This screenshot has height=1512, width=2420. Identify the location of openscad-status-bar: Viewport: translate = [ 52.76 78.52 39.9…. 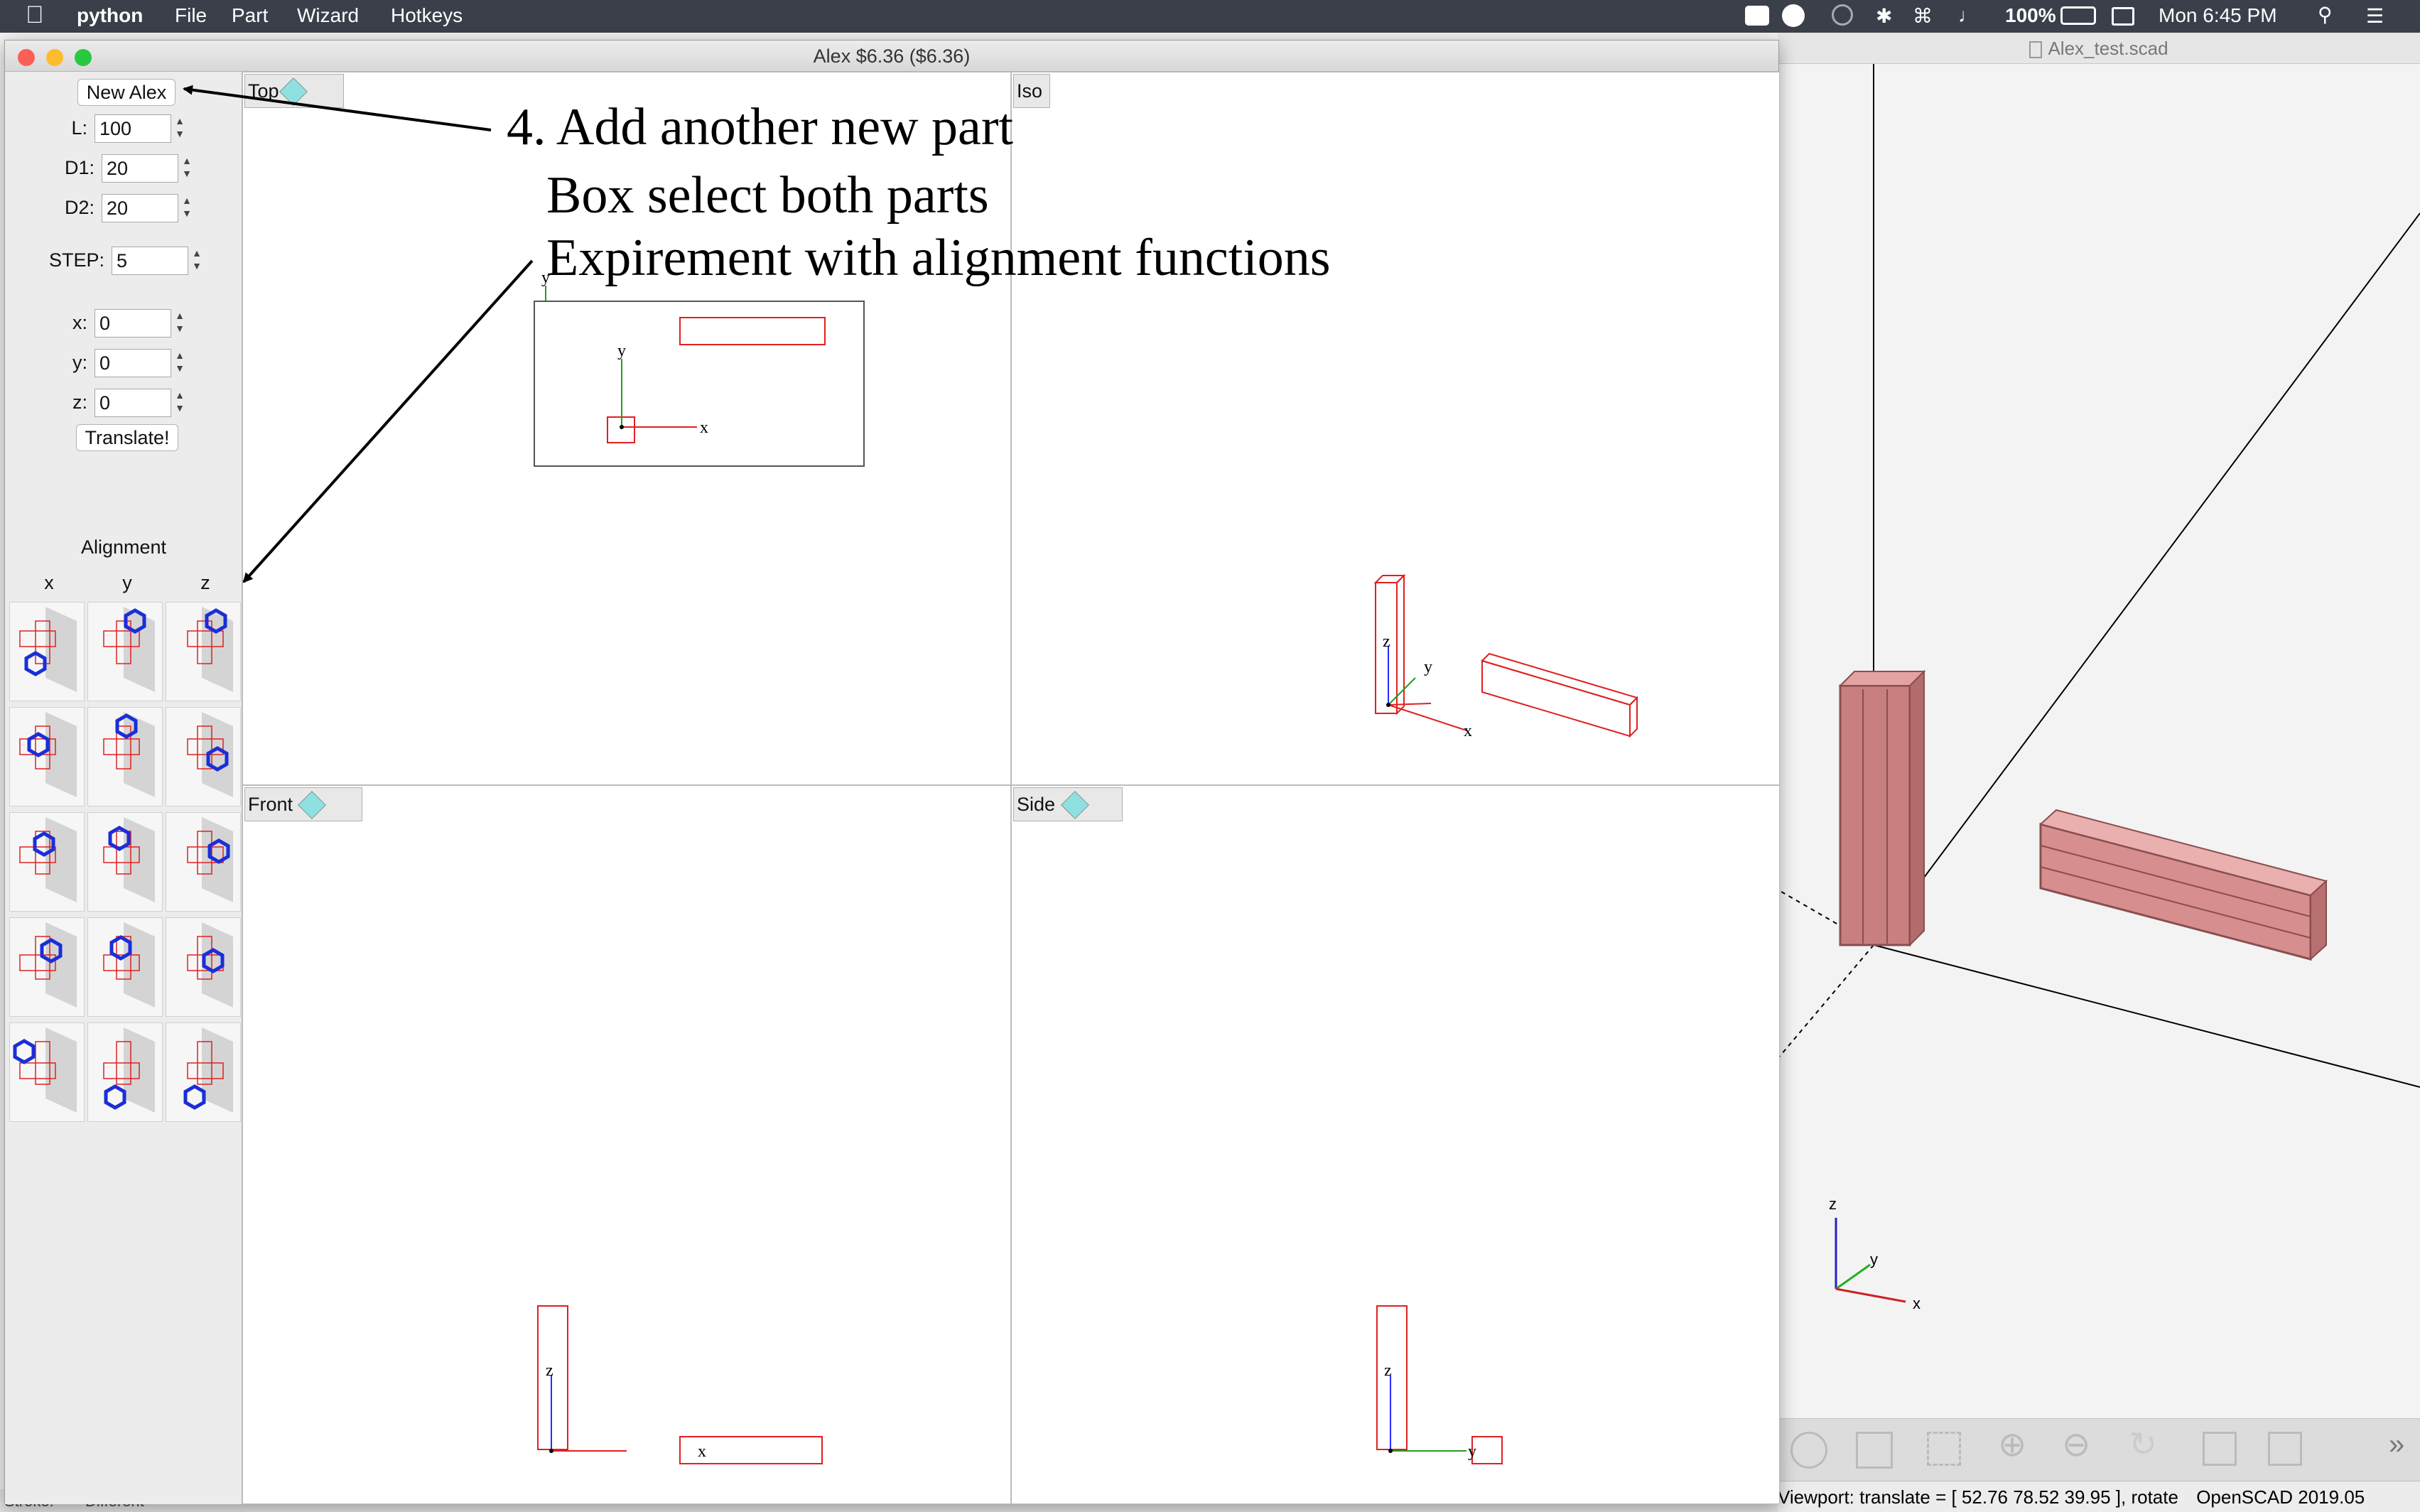
(2099, 1496).